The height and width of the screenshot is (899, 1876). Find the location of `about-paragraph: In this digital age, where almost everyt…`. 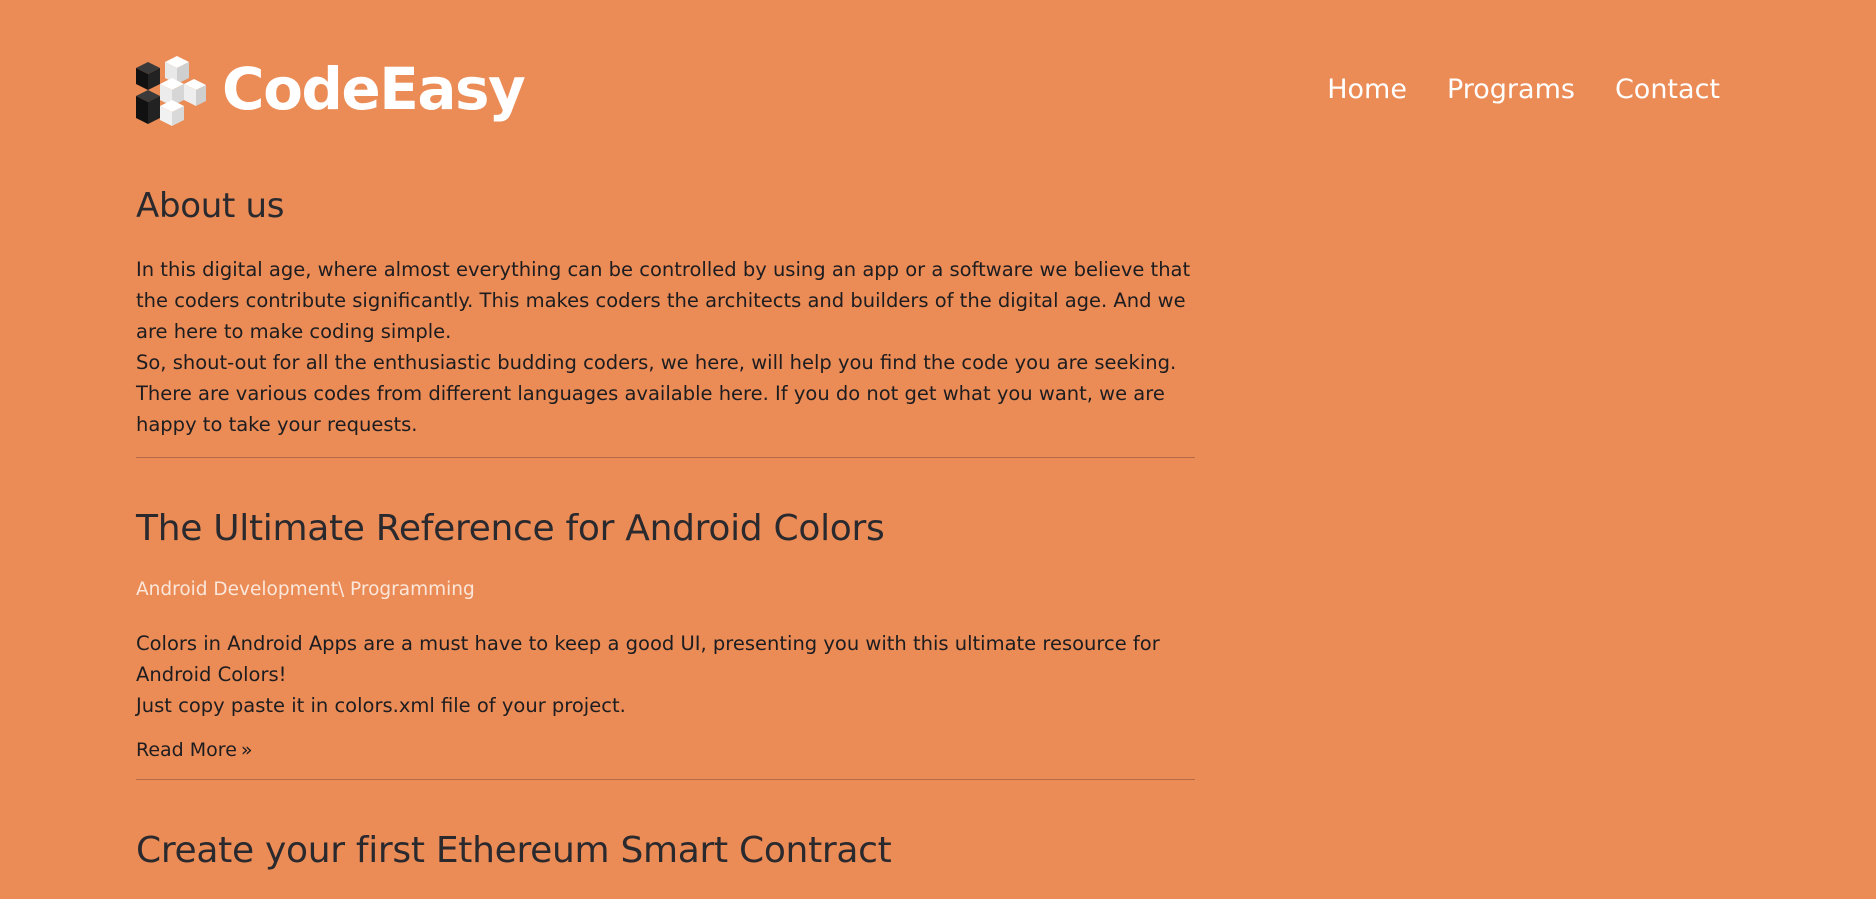

about-paragraph: In this digital age, where almost everyt… is located at coordinates (663, 300).